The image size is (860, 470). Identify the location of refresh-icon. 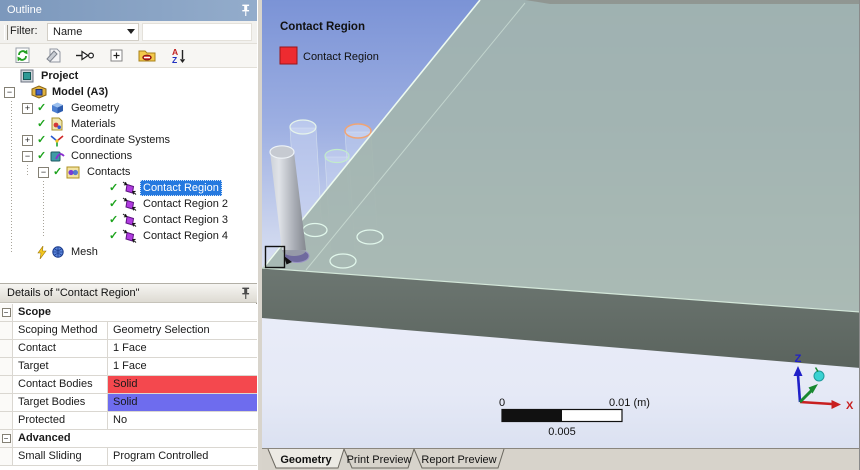
(23, 56).